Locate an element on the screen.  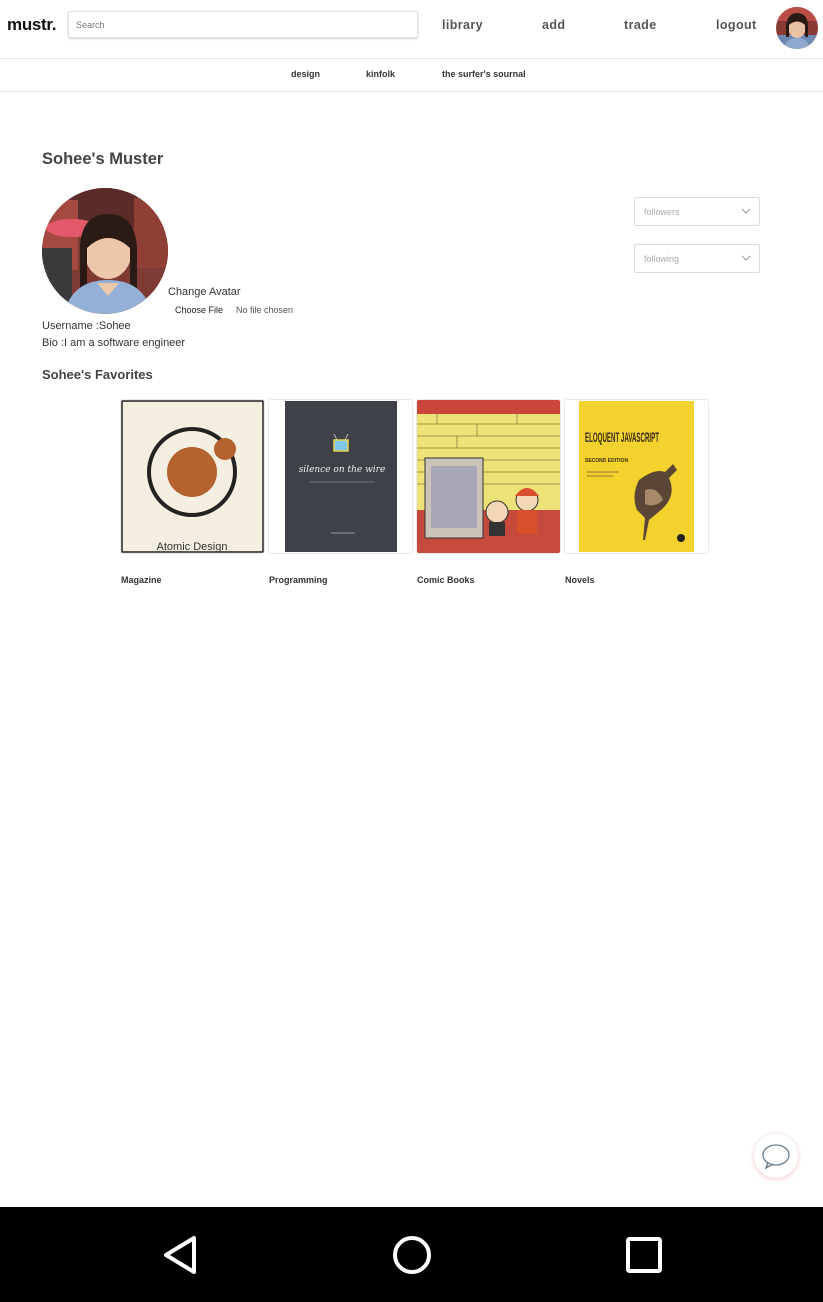
subnav-surfers-journal: the surfer's sournal is located at coordinates (484, 74).